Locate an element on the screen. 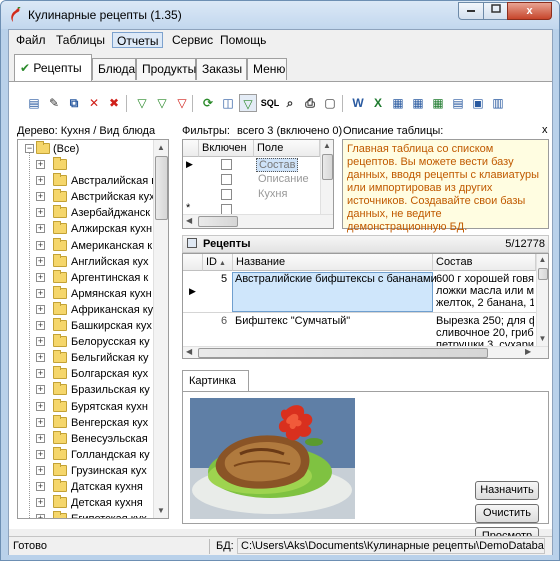  filters-vscroll: ▲ is located at coordinates (326, 177).